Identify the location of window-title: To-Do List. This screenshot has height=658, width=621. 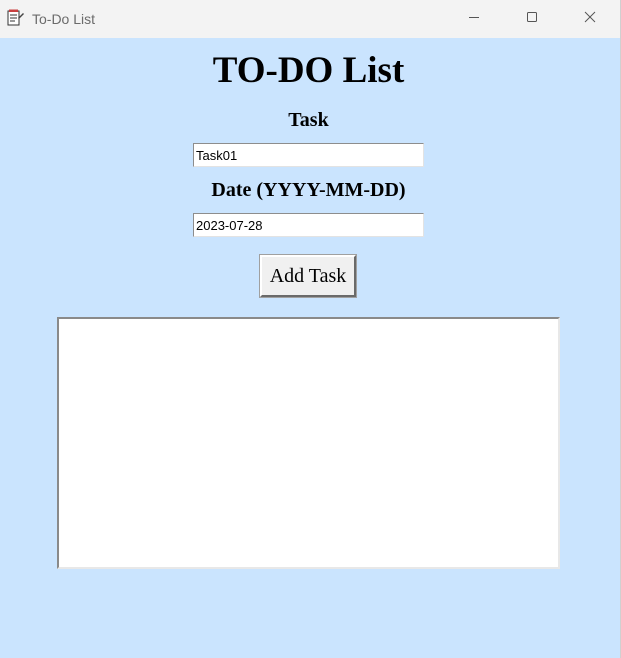
(64, 19).